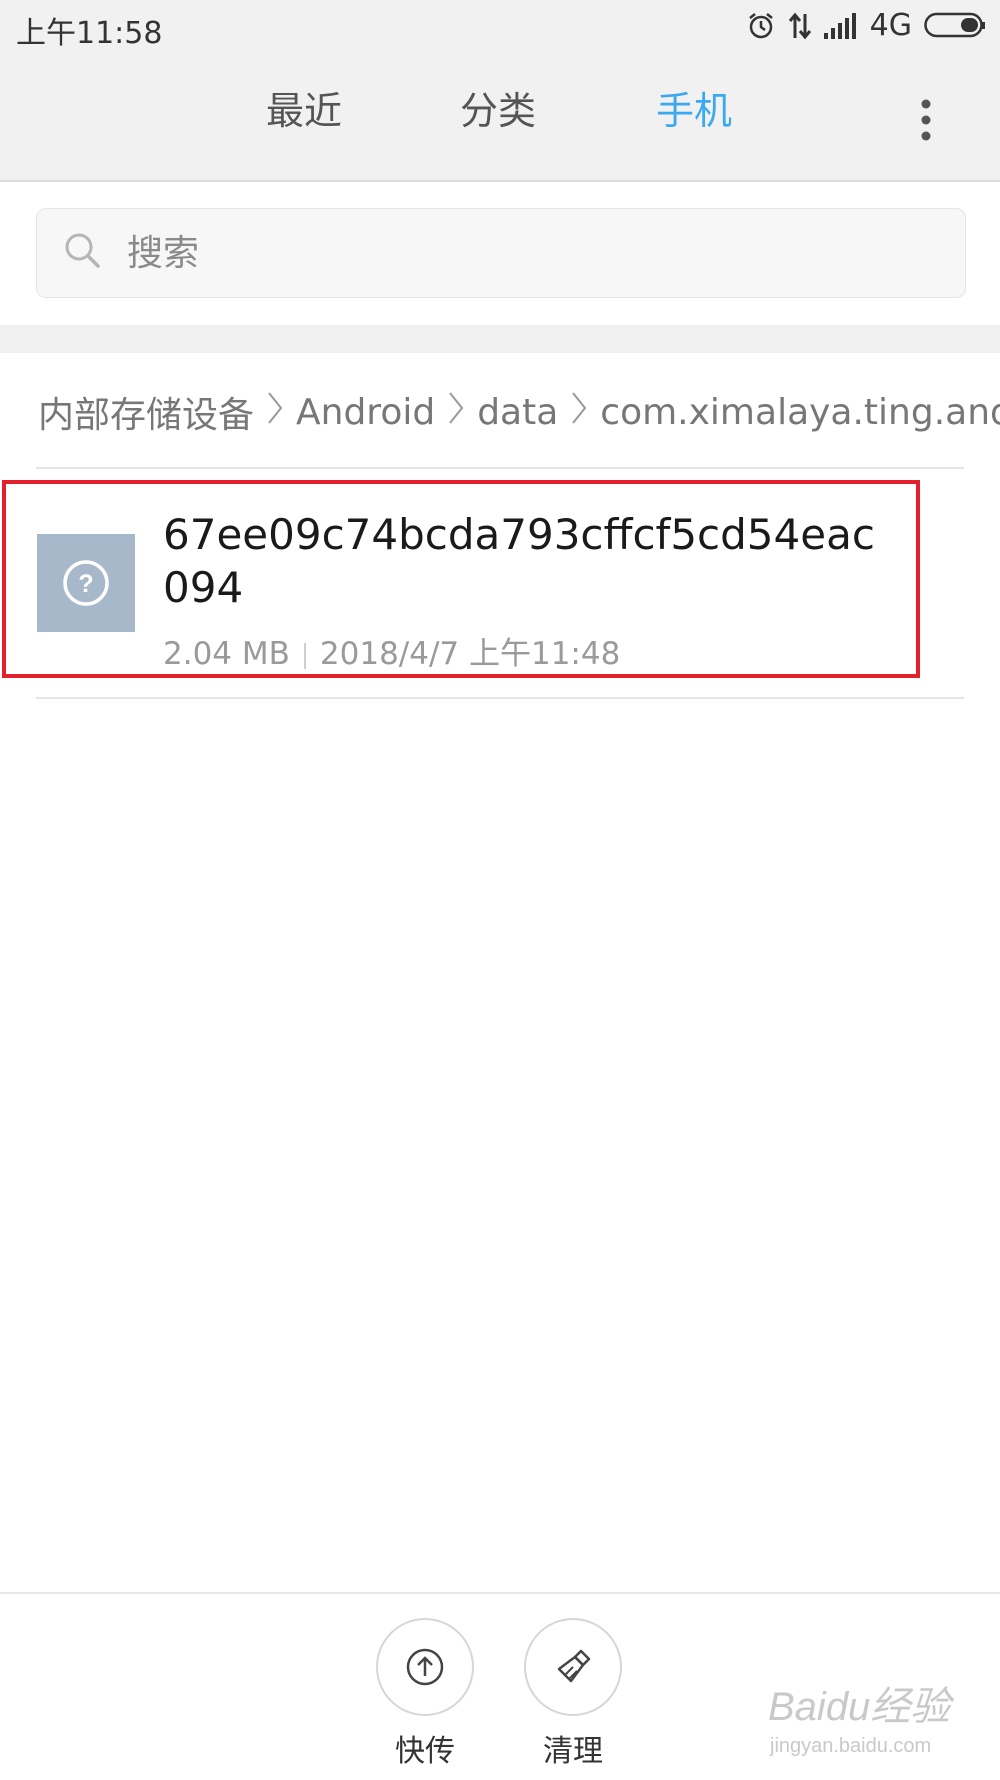 Image resolution: width=1000 pixels, height=1780 pixels. What do you see at coordinates (470, 654) in the screenshot?
I see `file-modified: 2018/4/7 上午11:48` at bounding box center [470, 654].